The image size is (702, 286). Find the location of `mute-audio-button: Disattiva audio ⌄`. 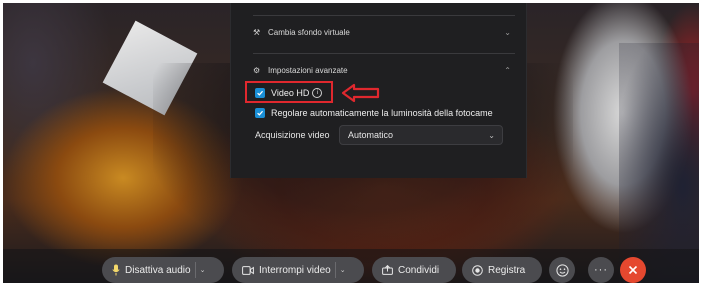

mute-audio-button: Disattiva audio ⌄ is located at coordinates (163, 270).